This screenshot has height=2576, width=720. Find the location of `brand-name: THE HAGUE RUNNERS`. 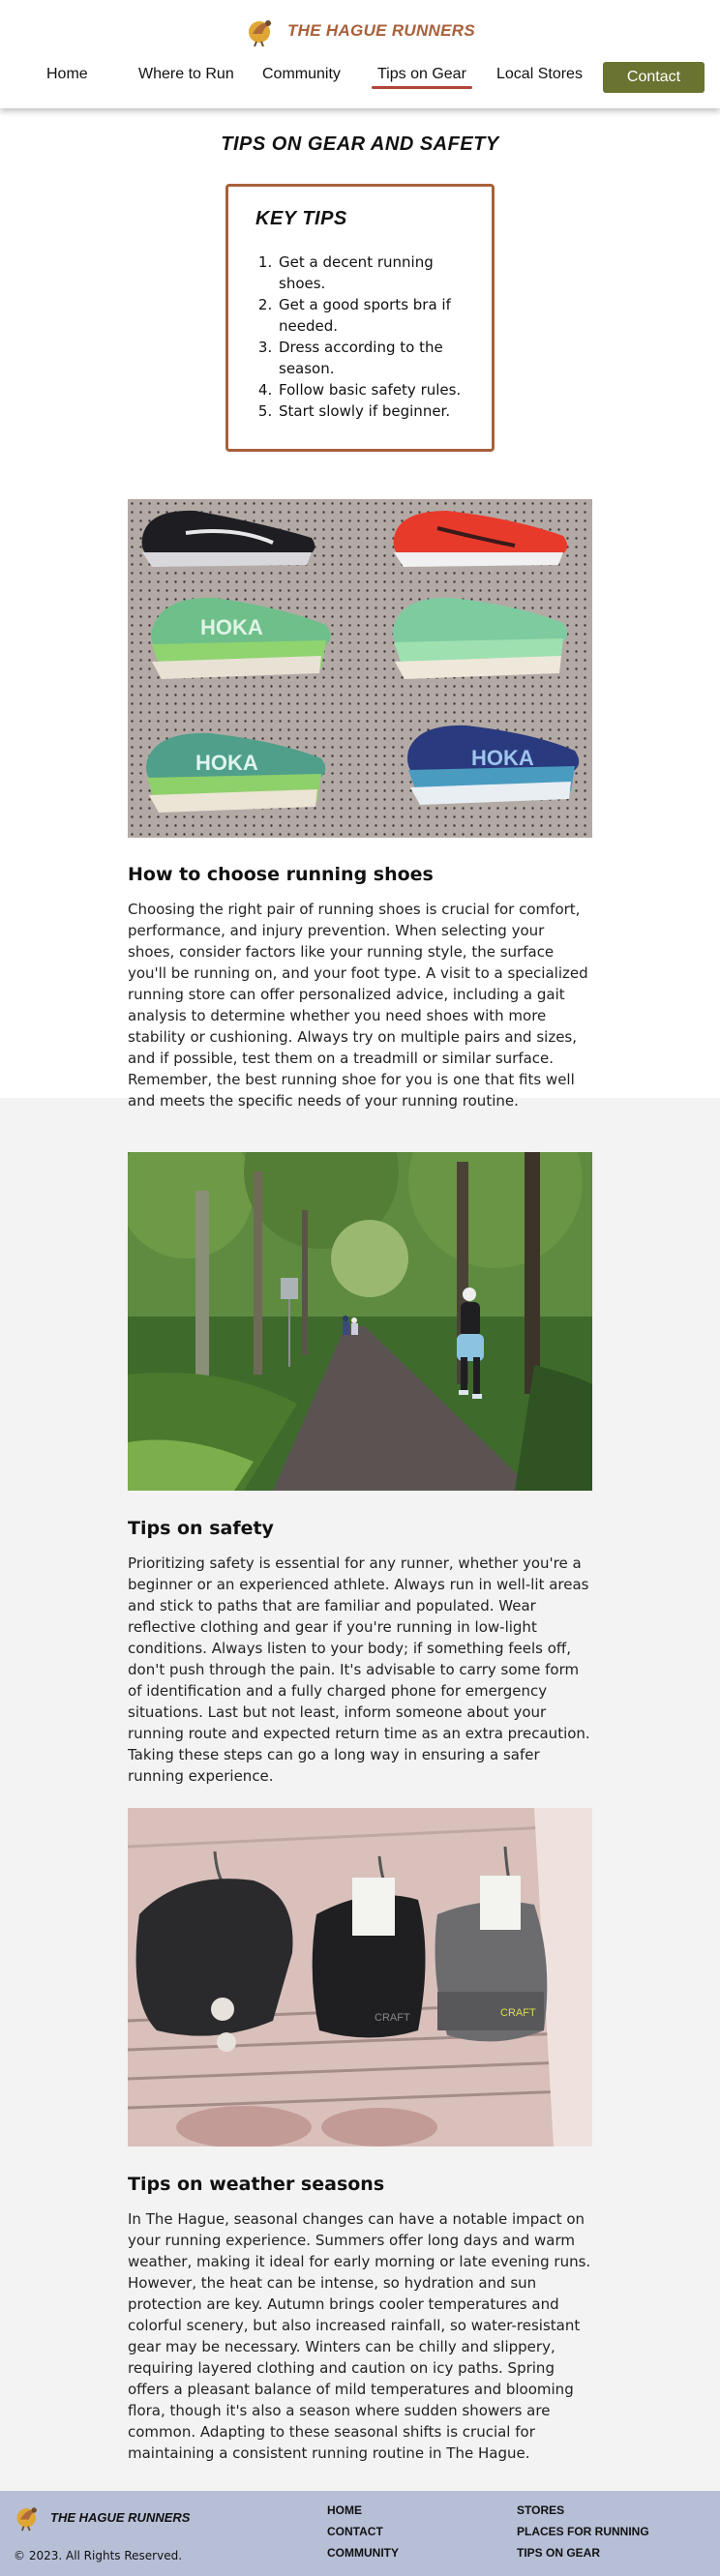

brand-name: THE HAGUE RUNNERS is located at coordinates (381, 30).